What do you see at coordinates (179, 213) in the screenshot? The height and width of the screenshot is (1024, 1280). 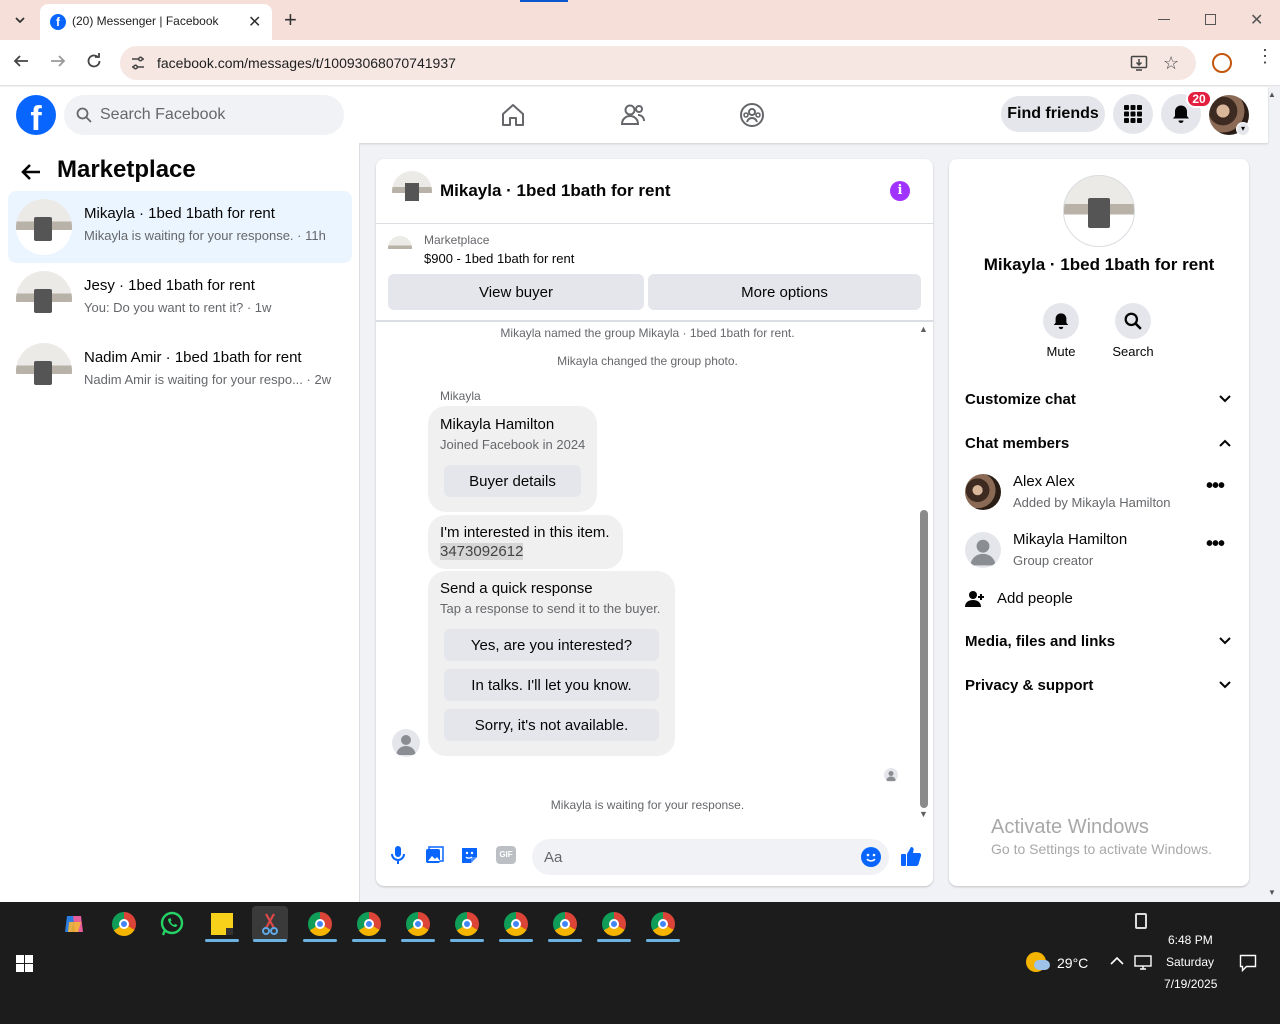 I see `conversation-name: Mikayla · 1bed 1bath for rent` at bounding box center [179, 213].